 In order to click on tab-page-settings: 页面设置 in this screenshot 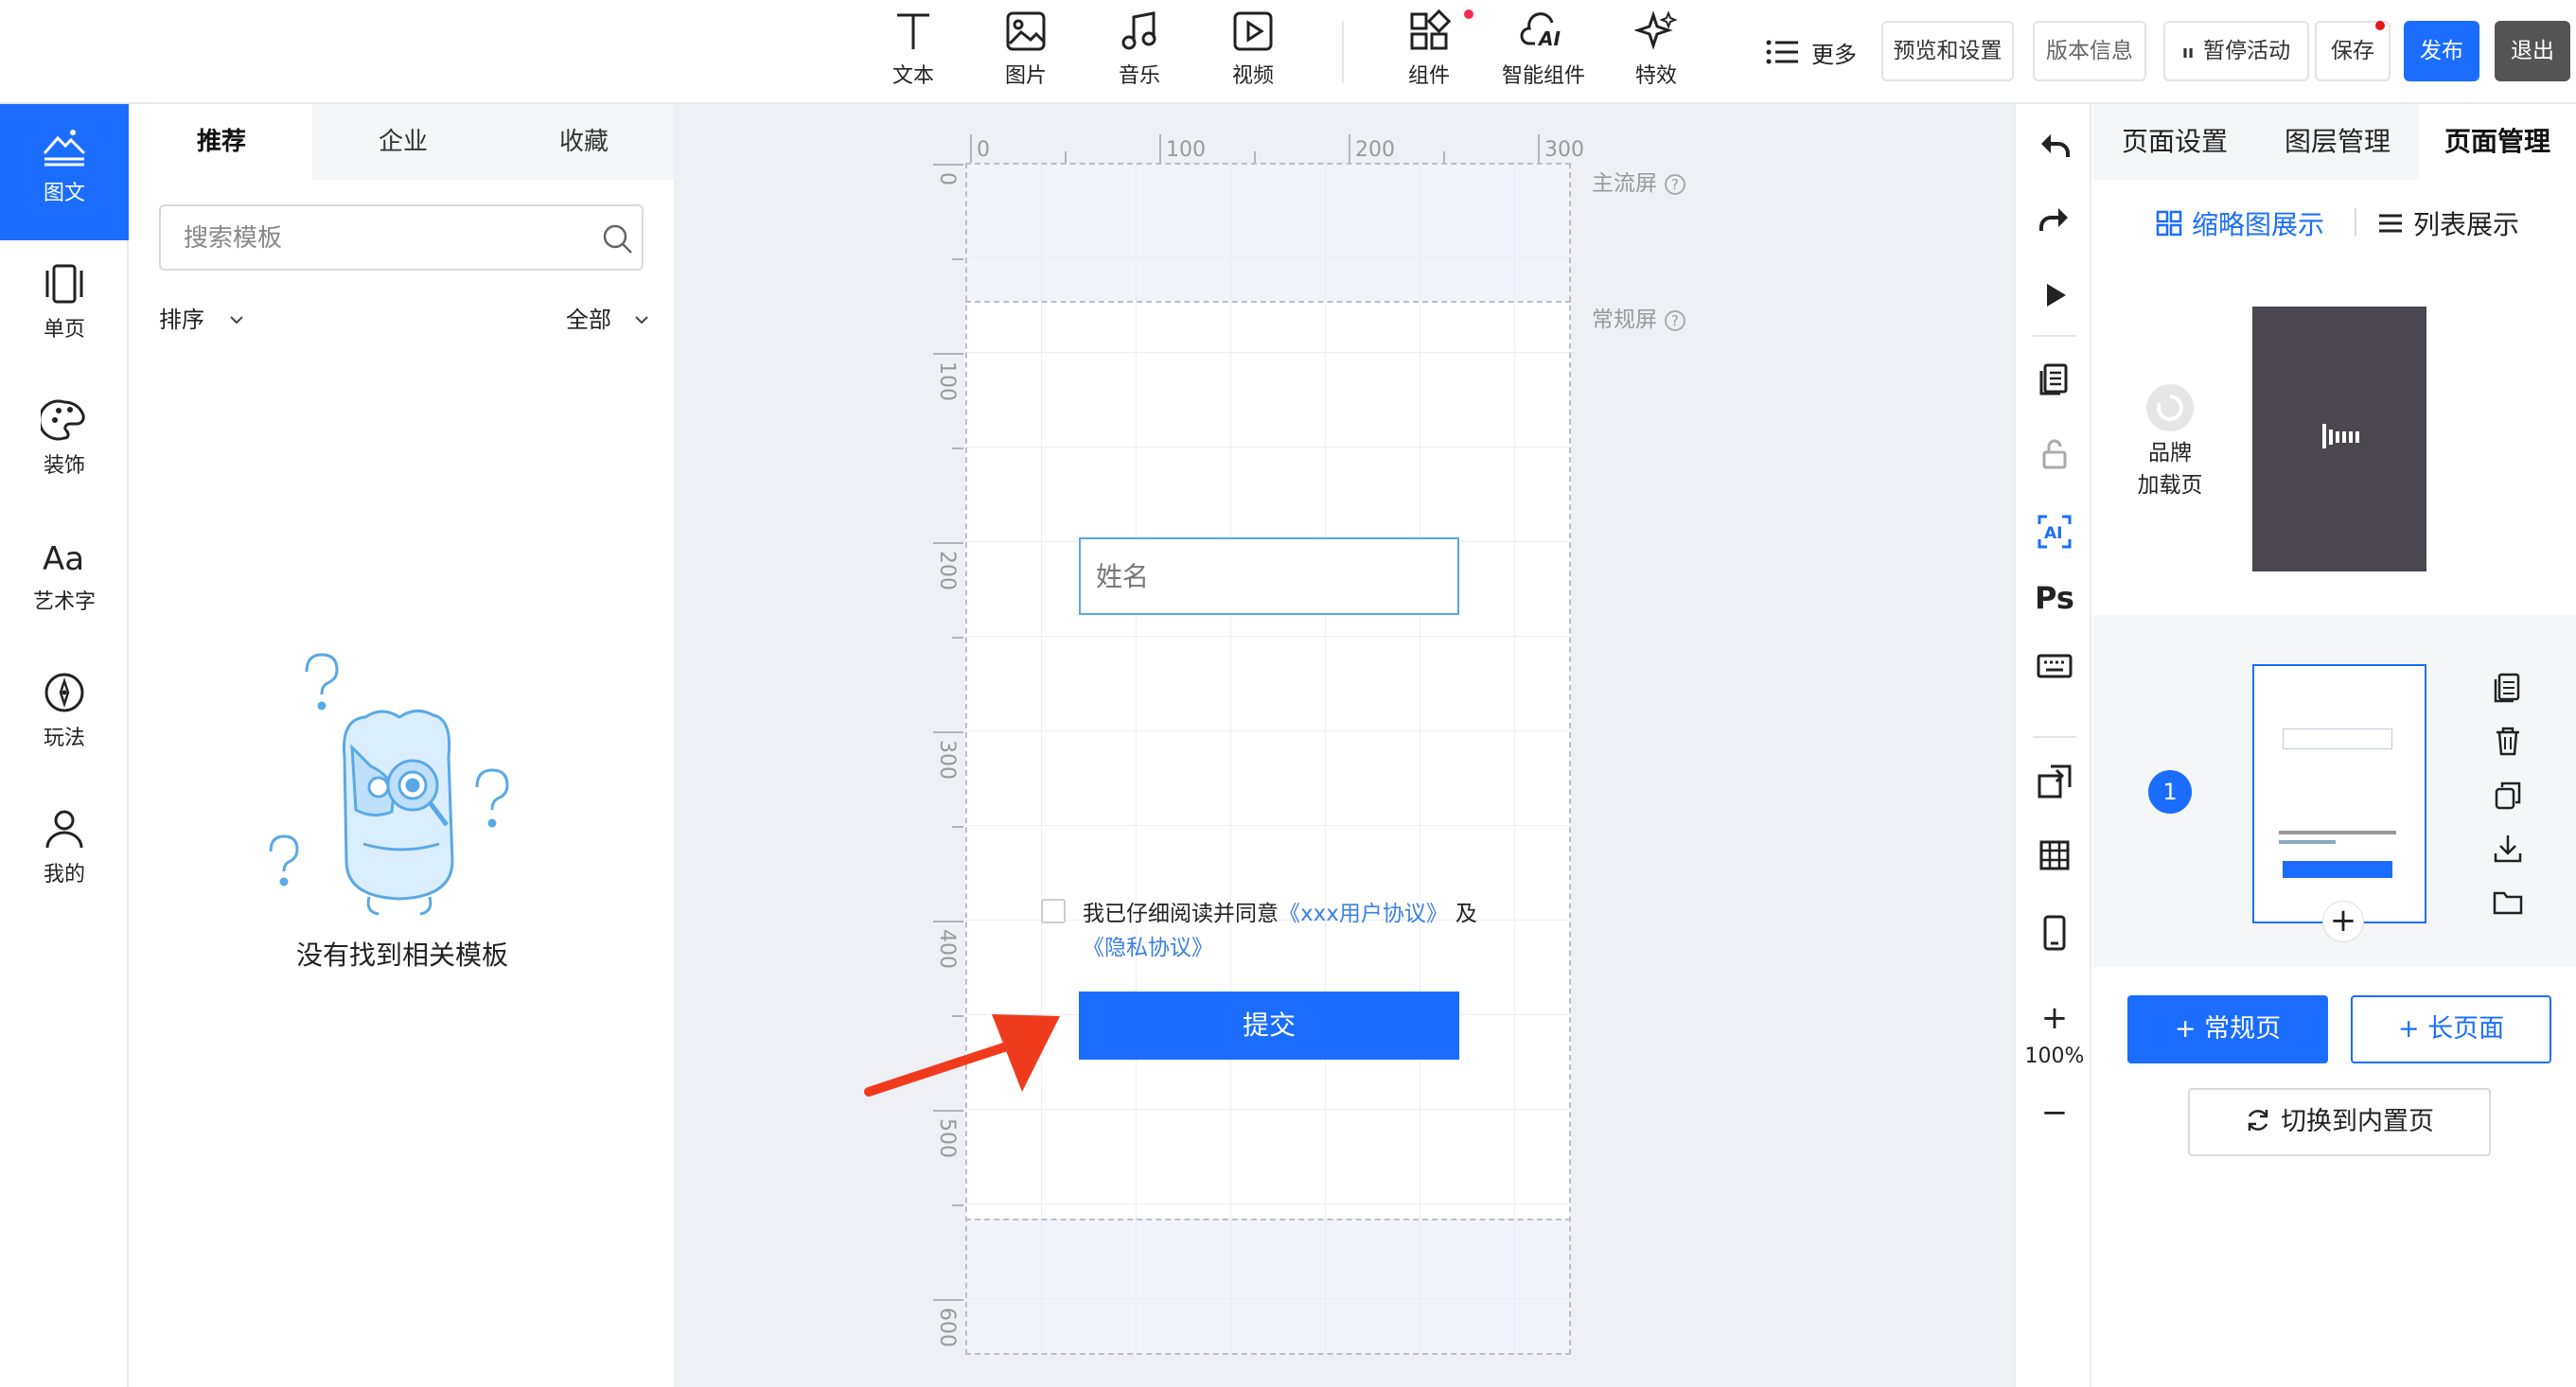, I will do `click(2174, 142)`.